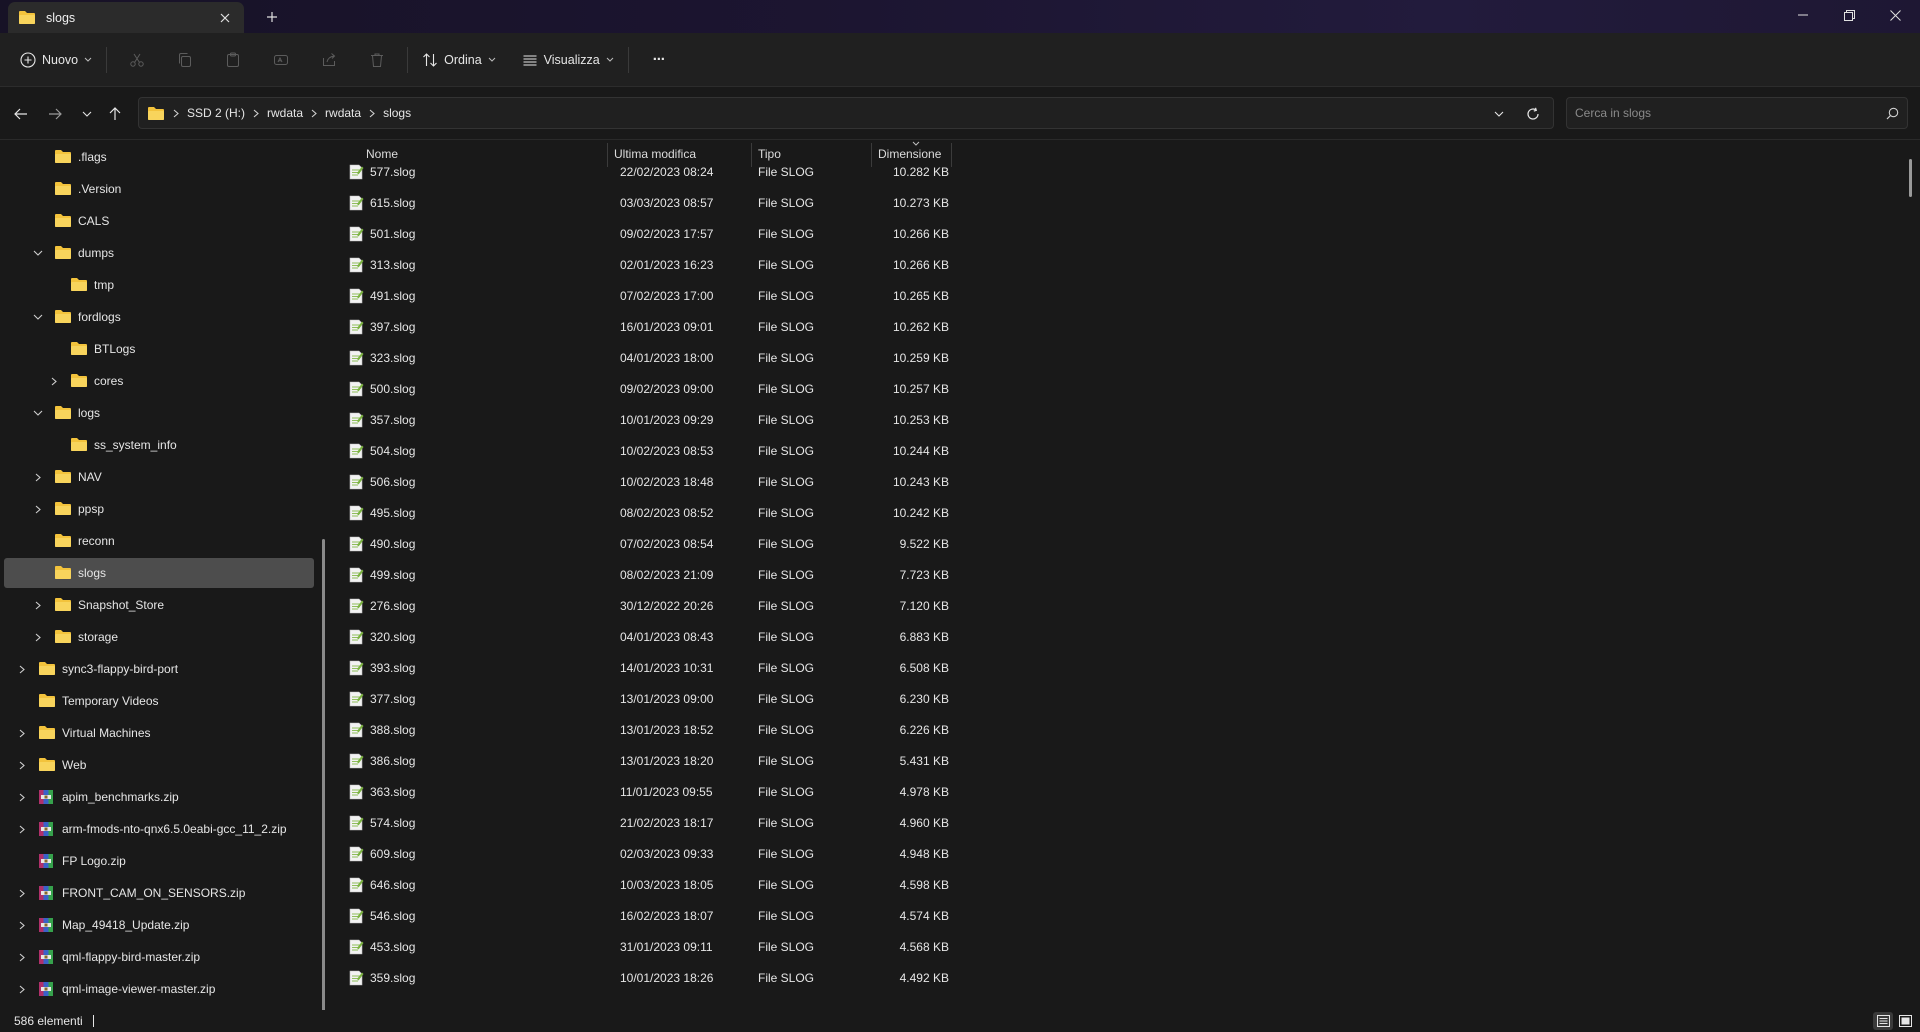 The image size is (1920, 1032). Describe the element at coordinates (159, 925) in the screenshot. I see `sidebar-item: Map_49418_Update.zip` at that location.